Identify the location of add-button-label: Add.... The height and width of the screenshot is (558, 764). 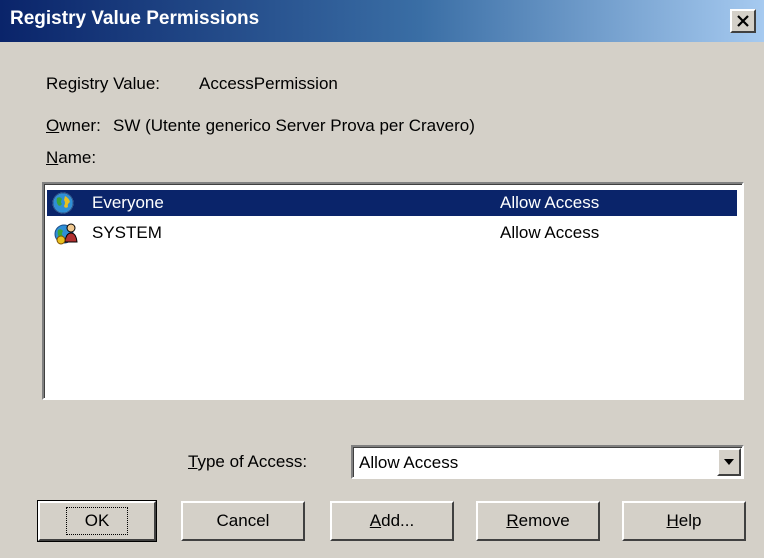
(392, 520).